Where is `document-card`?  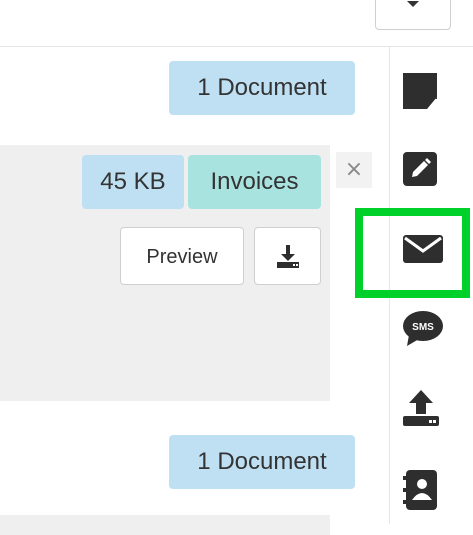
document-card is located at coordinates (165, 525).